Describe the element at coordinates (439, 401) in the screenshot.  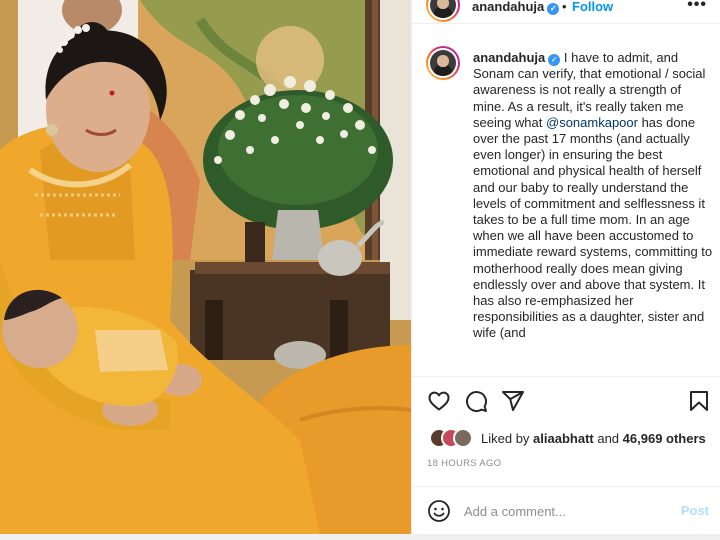
I see `heart-icon` at that location.